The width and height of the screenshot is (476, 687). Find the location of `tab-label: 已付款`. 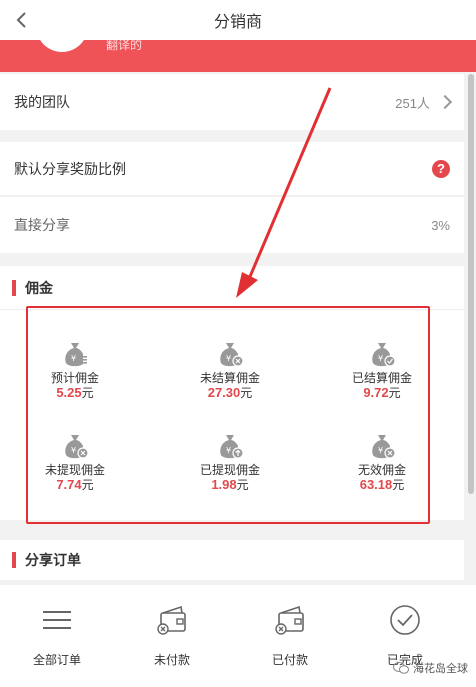

tab-label: 已付款 is located at coordinates (289, 660).